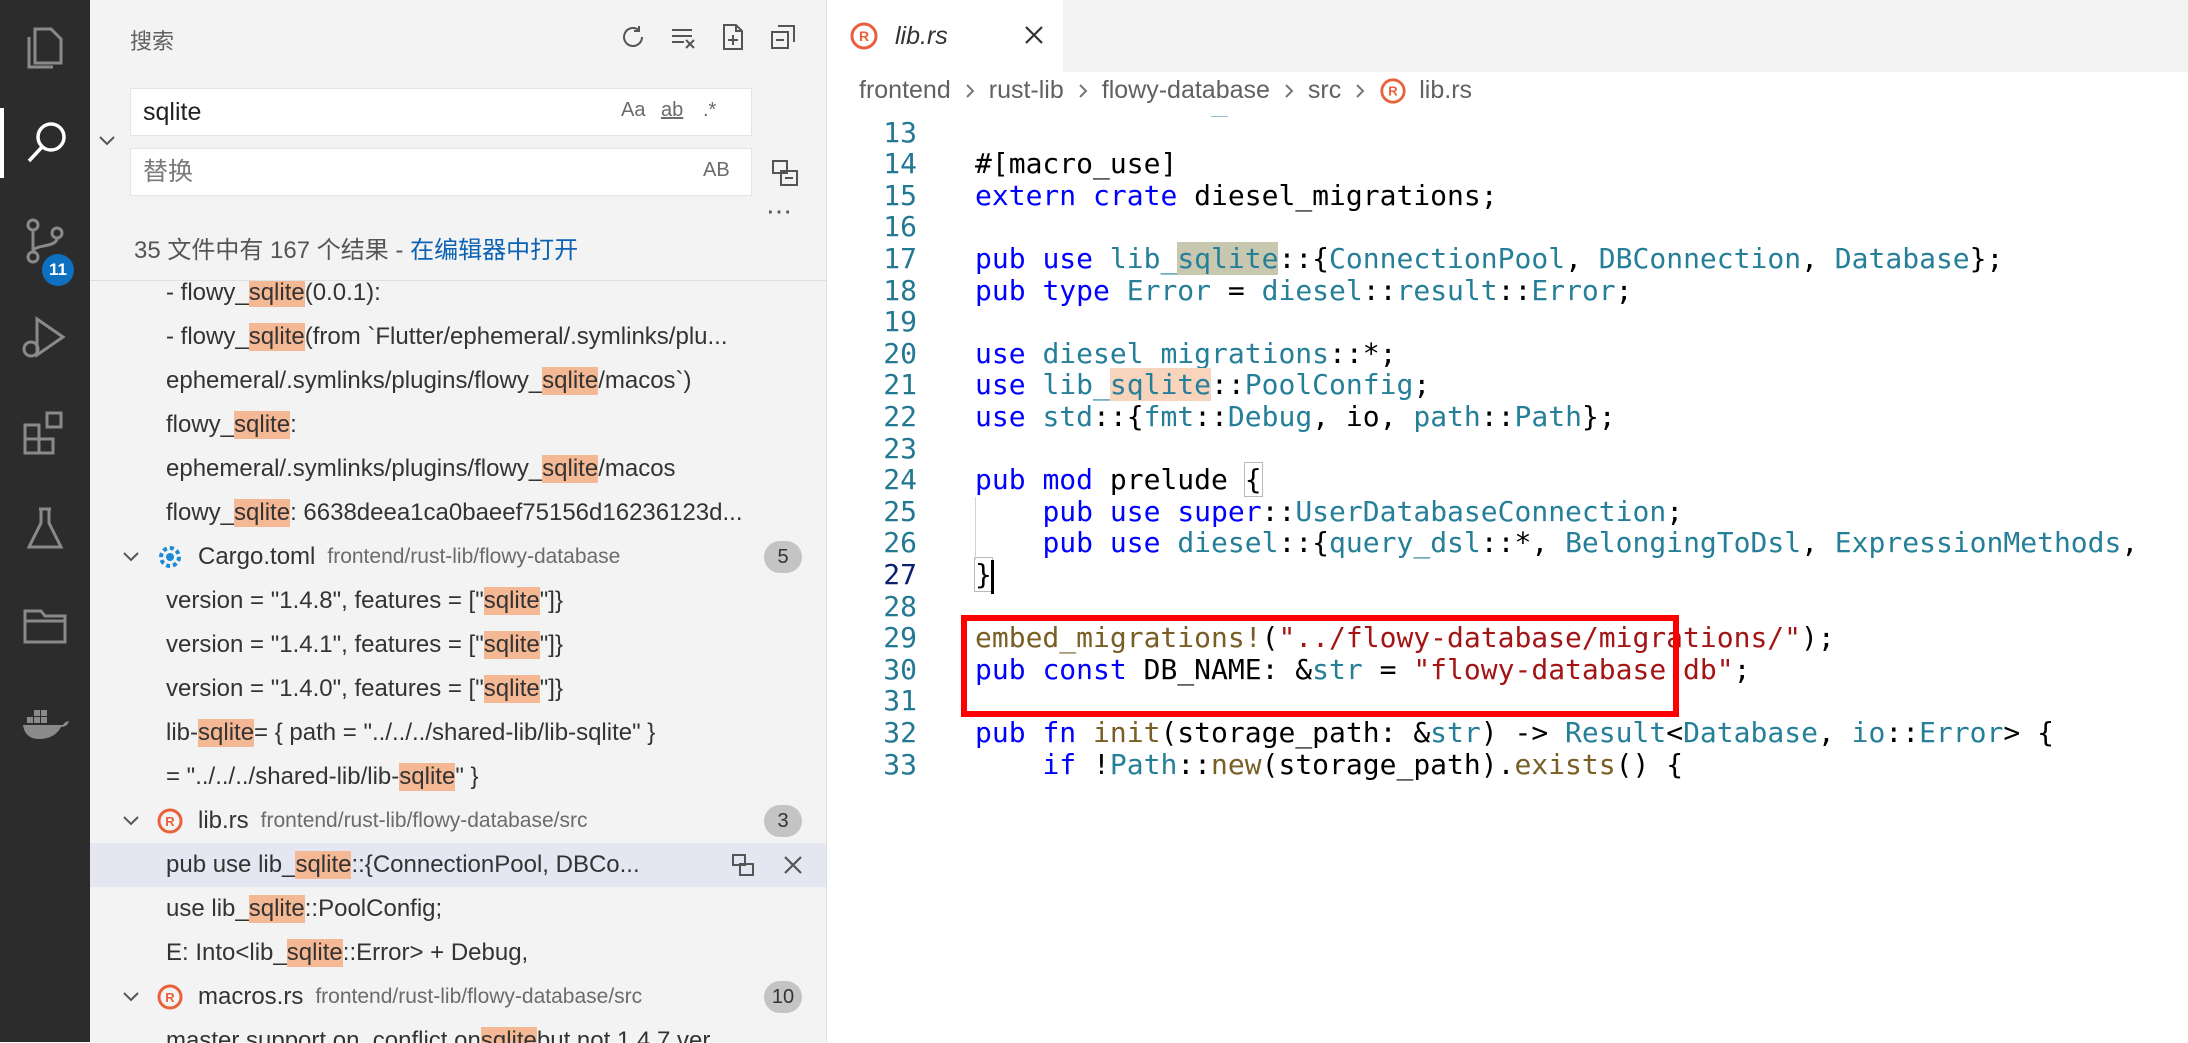  I want to click on docker-icon, so click(45, 721).